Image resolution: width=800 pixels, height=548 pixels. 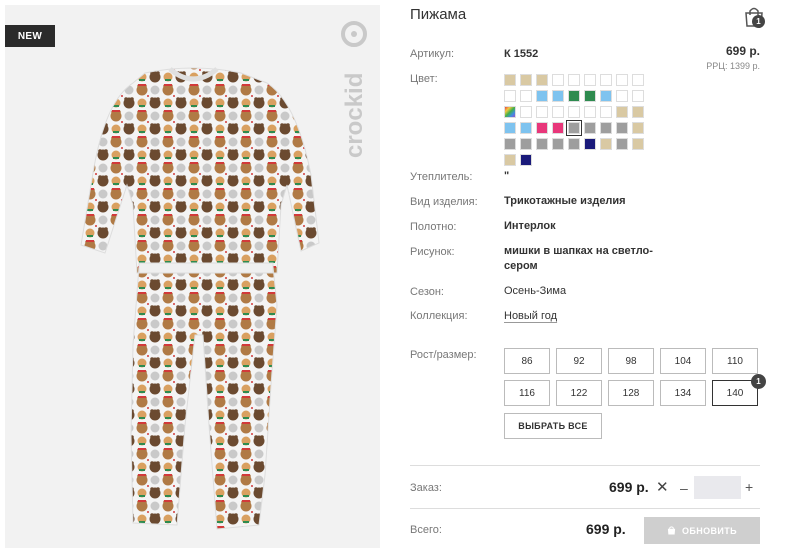 What do you see at coordinates (507, 176) in the screenshot?
I see `insulation-value: "` at bounding box center [507, 176].